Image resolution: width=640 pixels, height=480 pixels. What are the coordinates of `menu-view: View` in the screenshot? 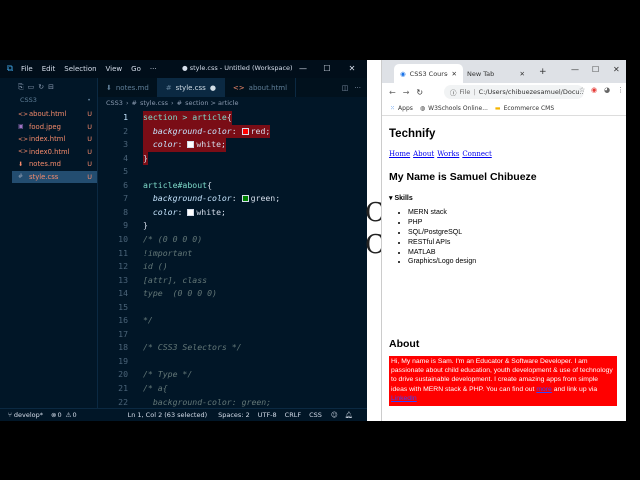 It's located at (114, 69).